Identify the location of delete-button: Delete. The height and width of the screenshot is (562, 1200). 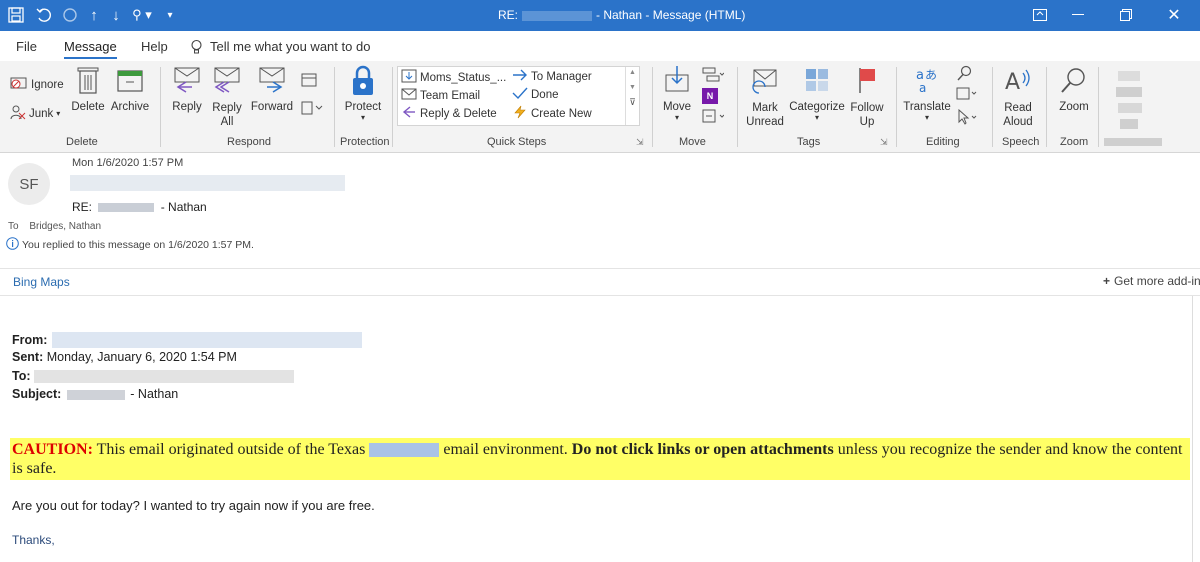
(88, 89).